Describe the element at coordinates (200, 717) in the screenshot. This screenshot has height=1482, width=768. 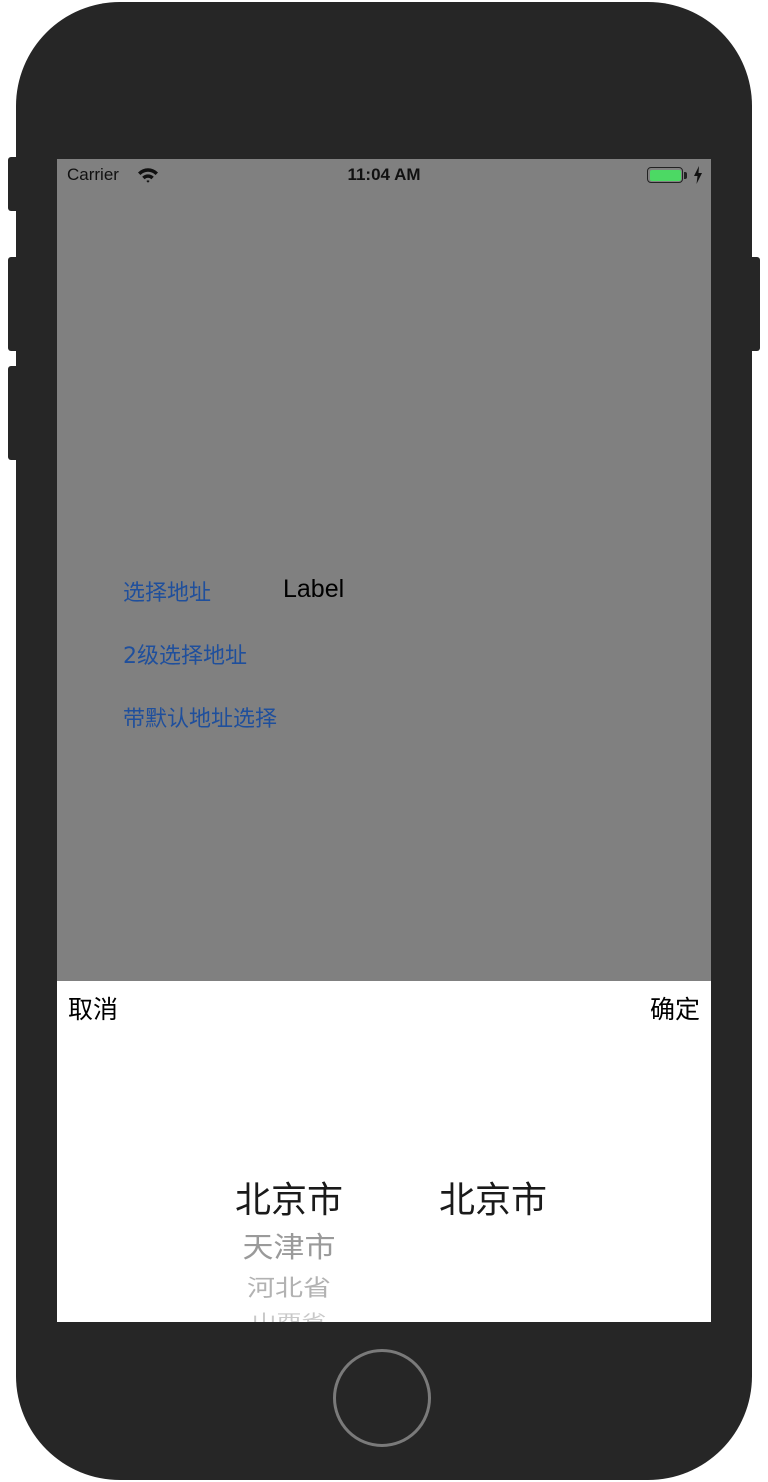
I see `select-default-address-button: 带默认地址选择` at that location.